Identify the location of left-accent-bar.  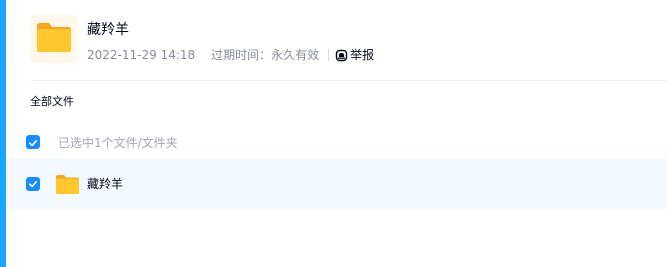
(3, 133).